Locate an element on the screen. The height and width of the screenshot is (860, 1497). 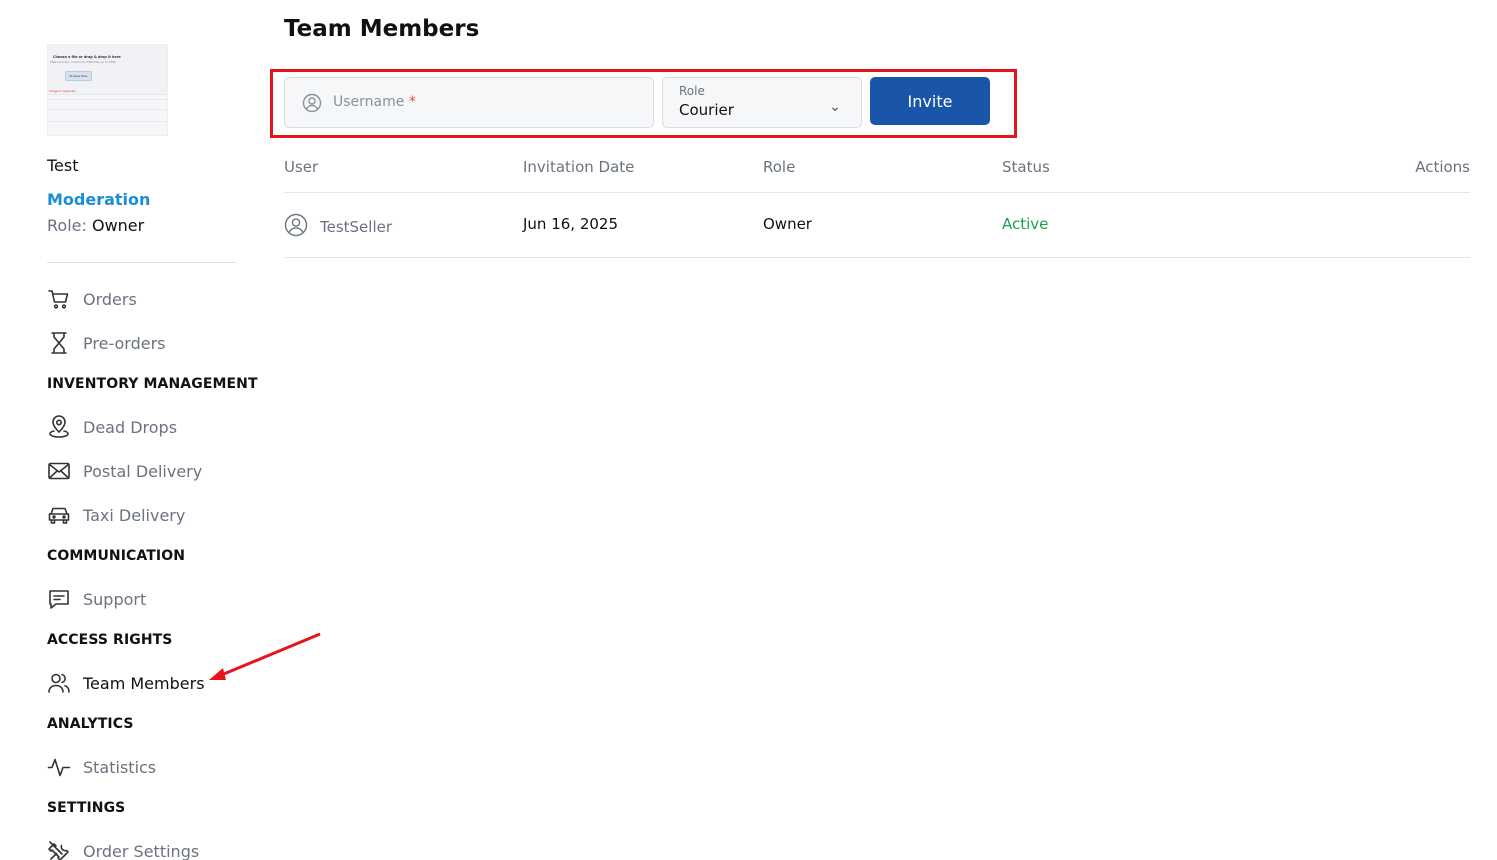
envelope-icon is located at coordinates (59, 471).